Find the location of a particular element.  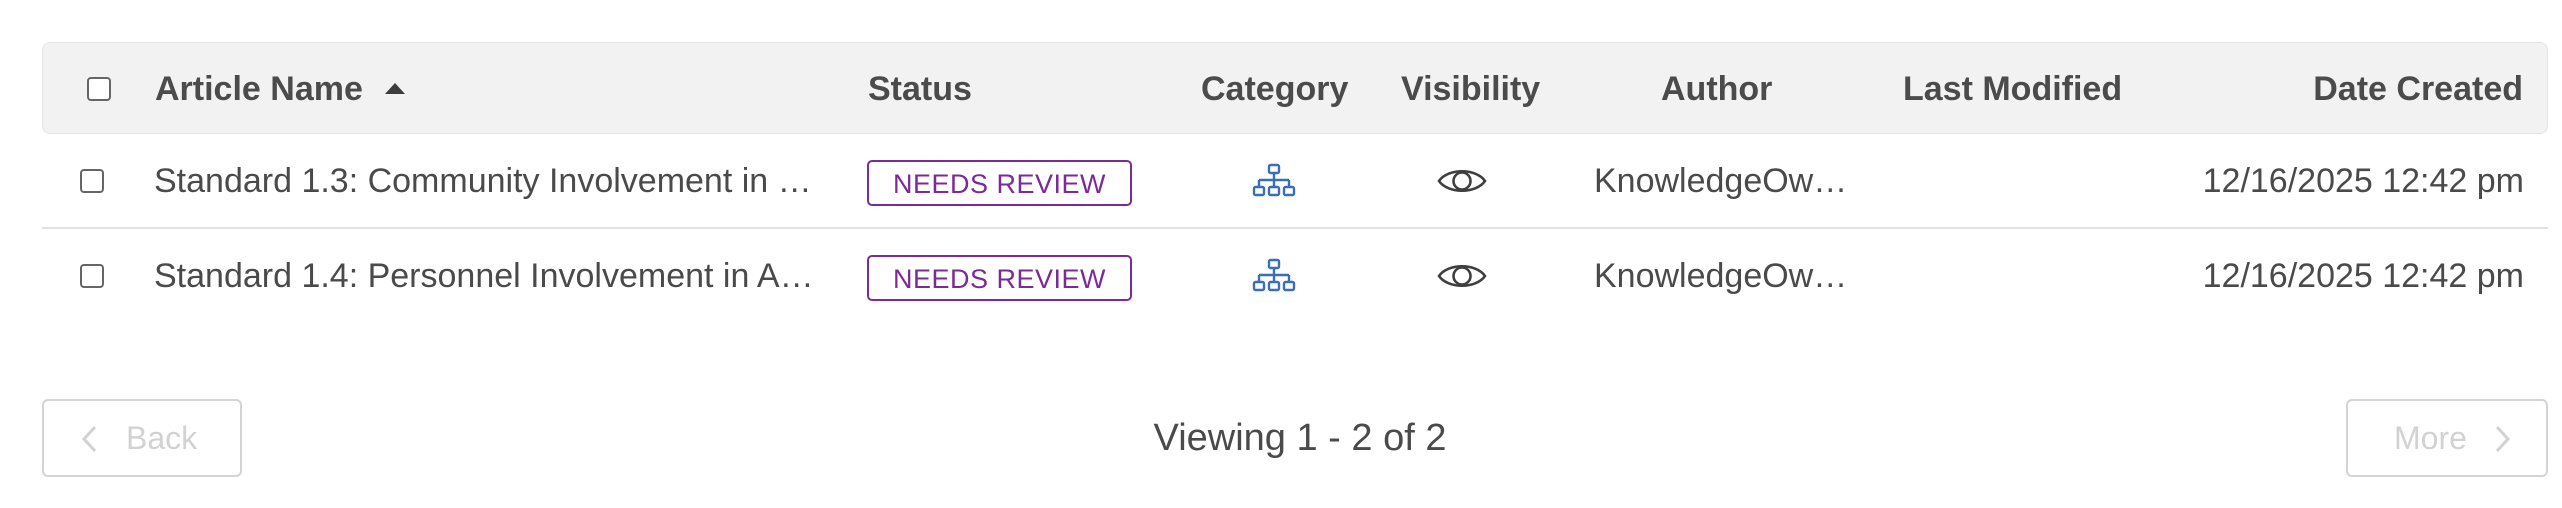

column-header-status: Status is located at coordinates (920, 89).